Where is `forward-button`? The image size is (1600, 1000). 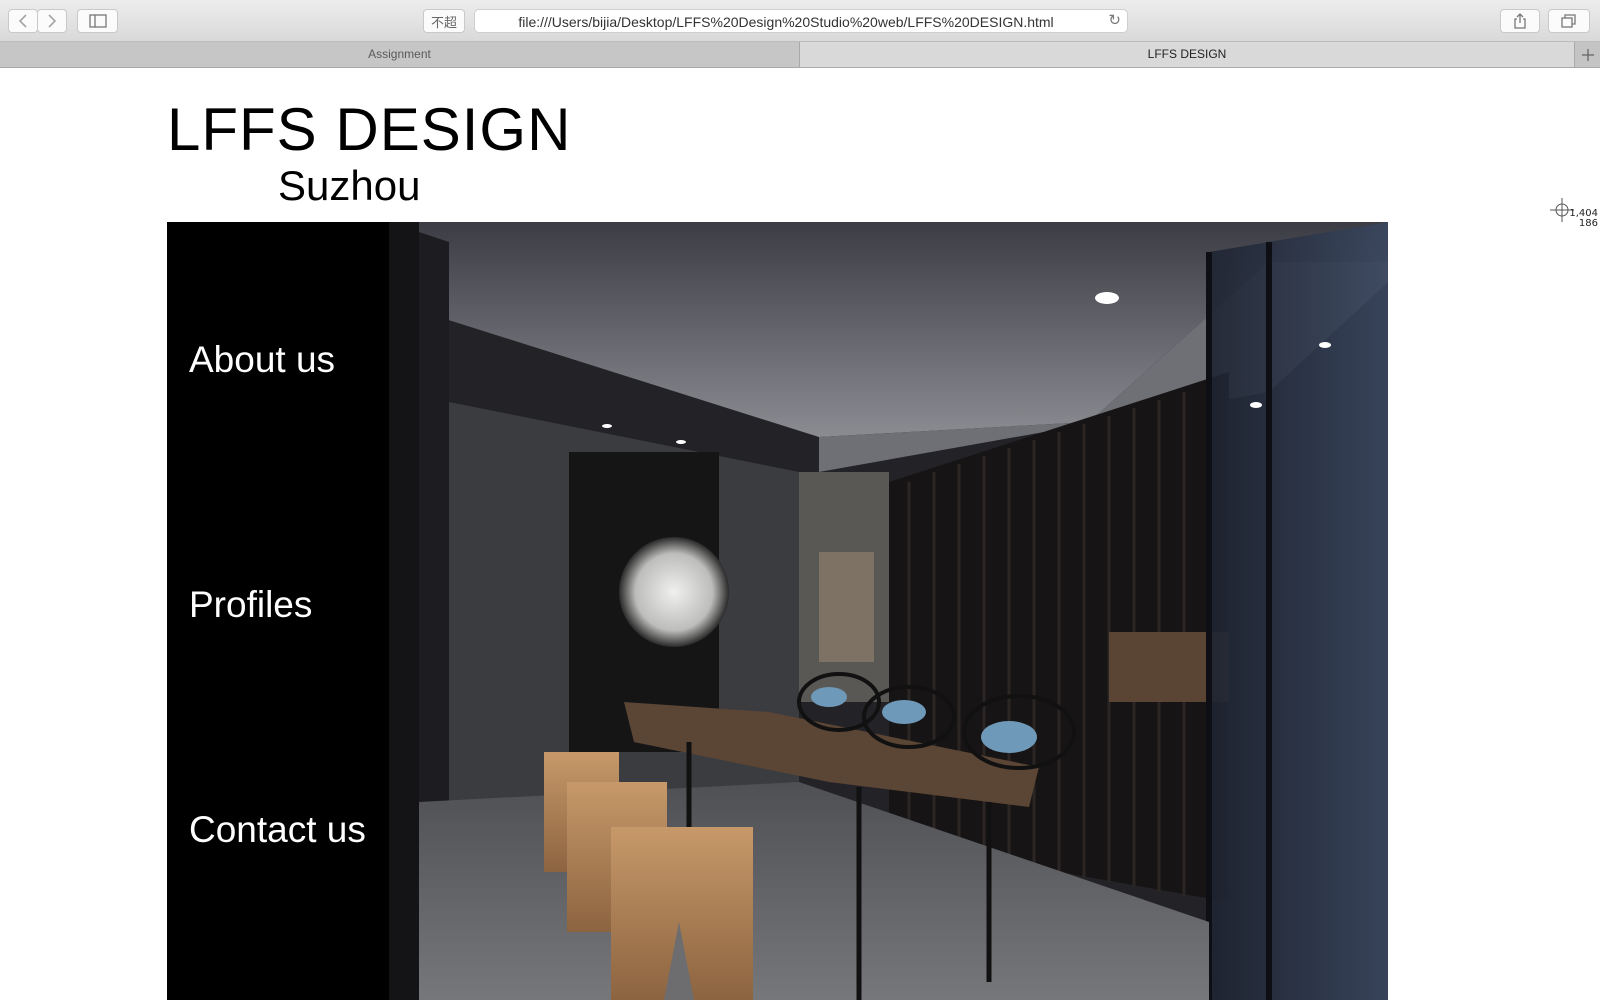
forward-button is located at coordinates (52, 21).